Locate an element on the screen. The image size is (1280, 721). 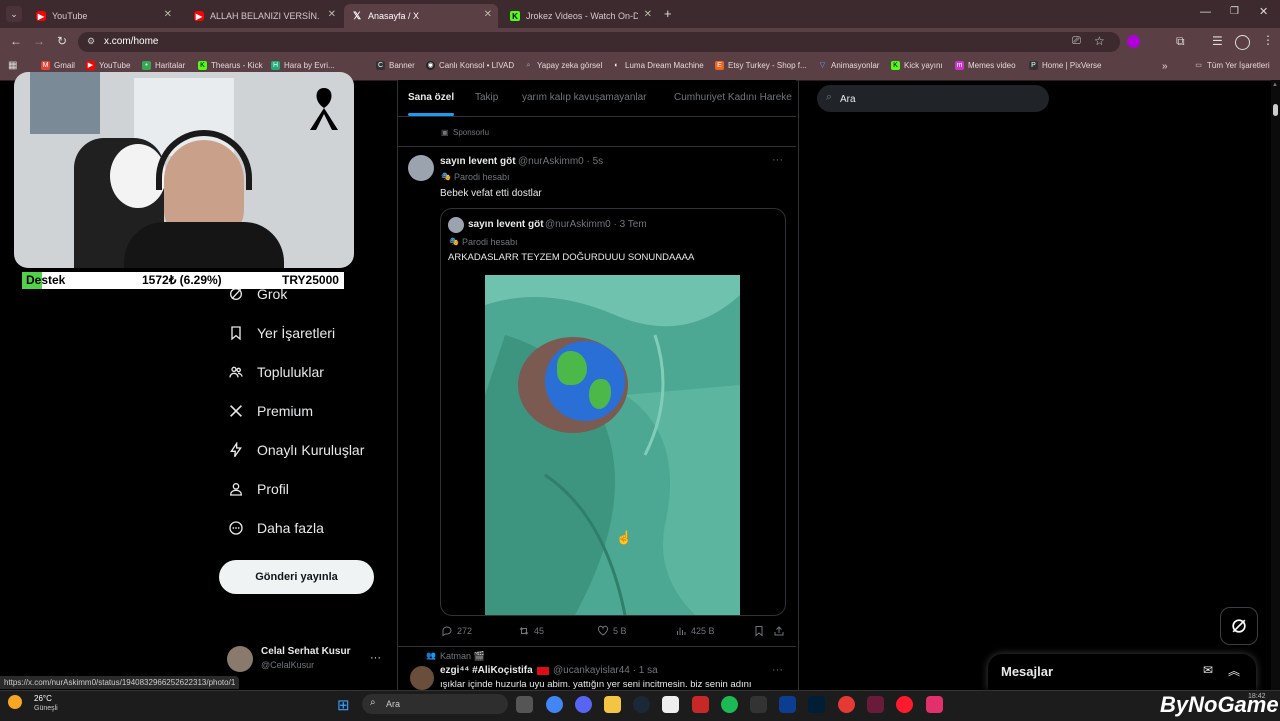
page-scrollbar: ▲ is located at coordinates (1275, 385).